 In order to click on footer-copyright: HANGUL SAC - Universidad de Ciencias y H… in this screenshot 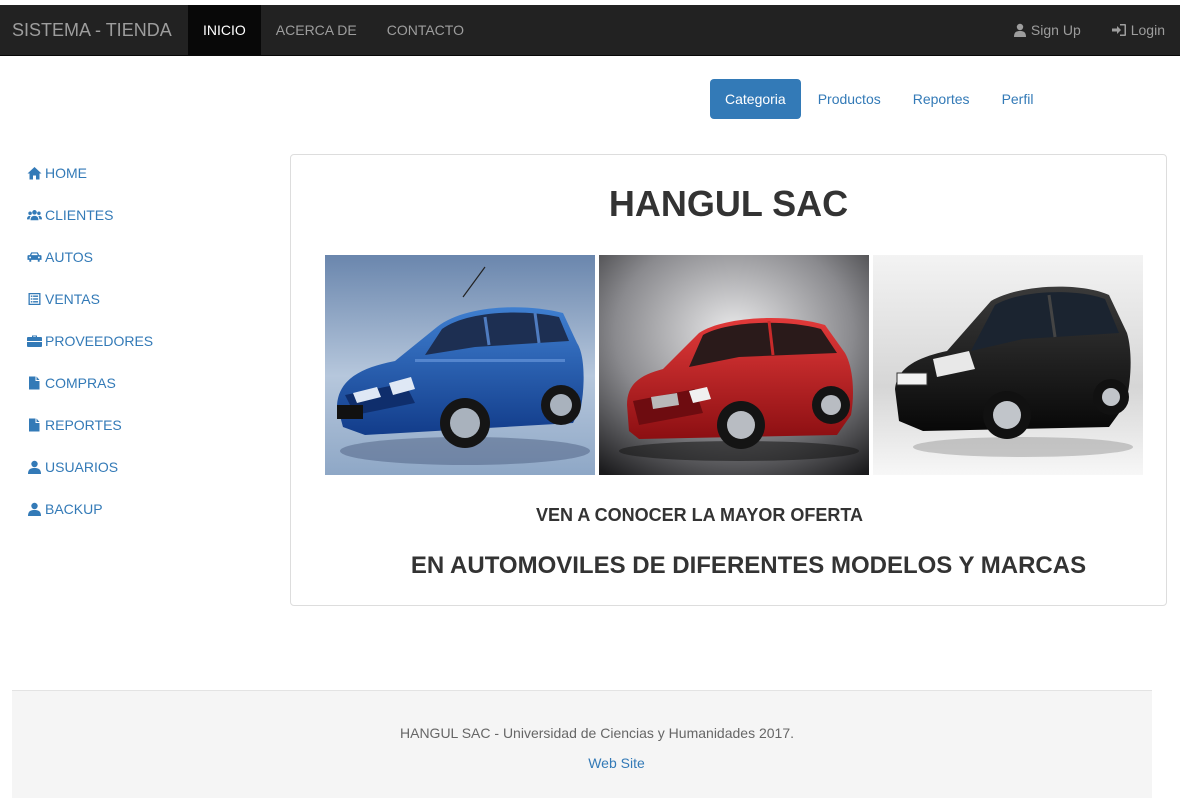, I will do `click(597, 733)`.